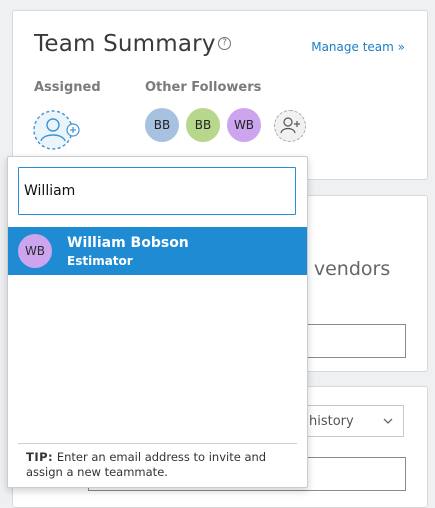 Image resolution: width=435 pixels, height=508 pixels. I want to click on divider, so click(157, 443).